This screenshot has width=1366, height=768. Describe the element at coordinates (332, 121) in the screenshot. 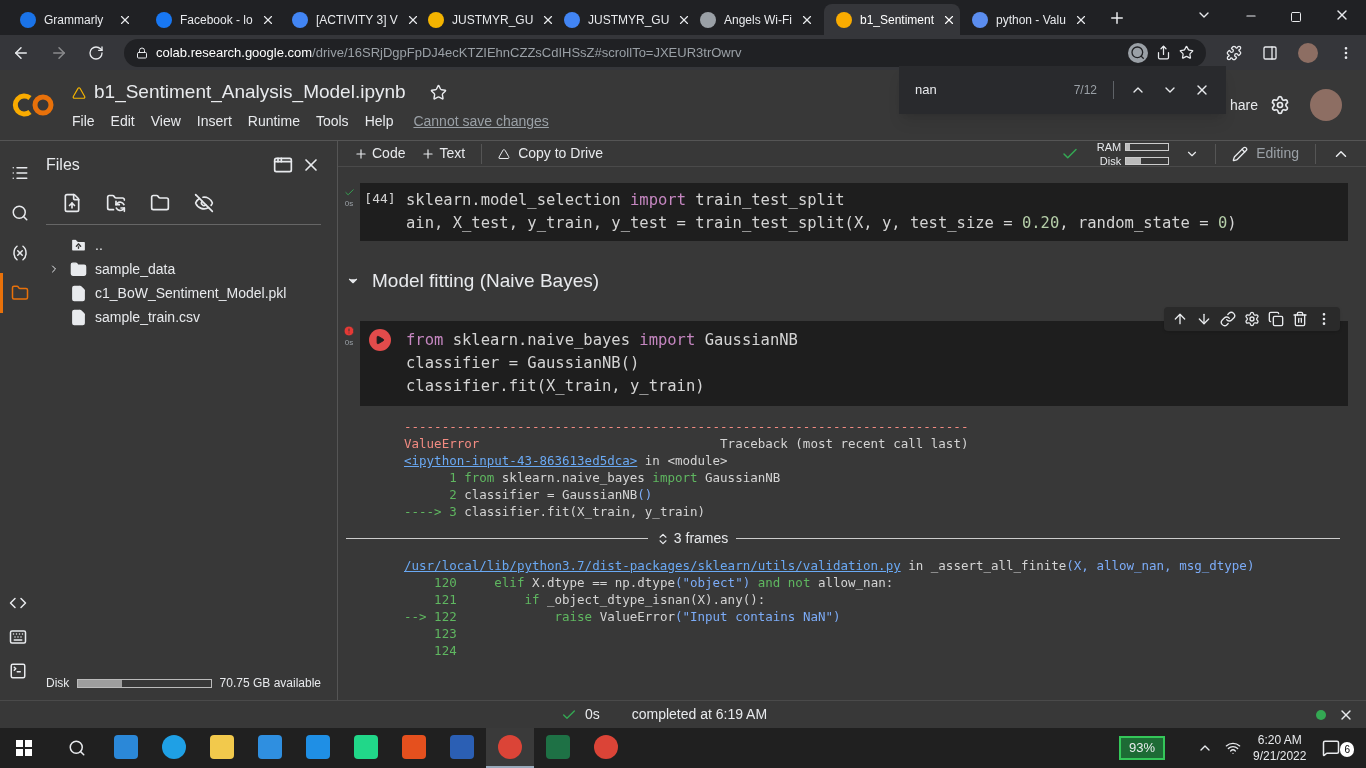

I see `menu-item: Tools` at that location.